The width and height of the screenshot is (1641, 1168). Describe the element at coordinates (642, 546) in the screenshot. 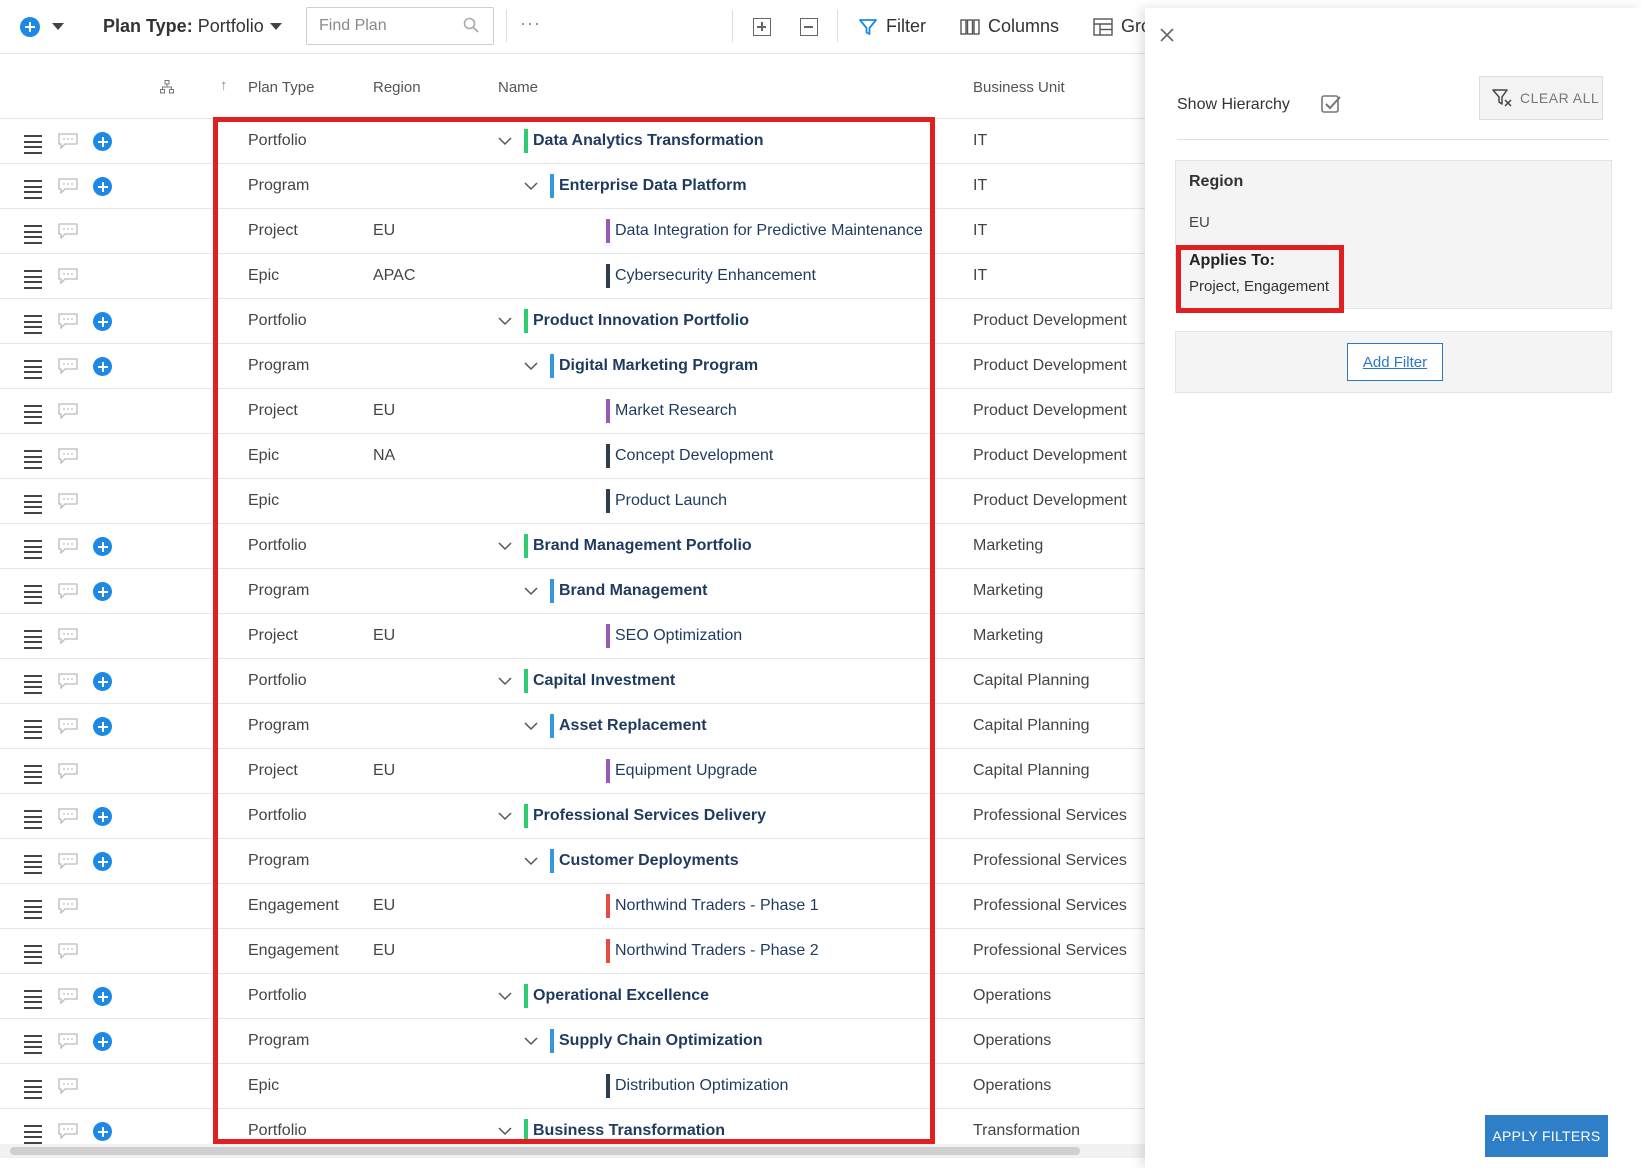

I see `plan-name-link: Brand Management Portfolio` at that location.